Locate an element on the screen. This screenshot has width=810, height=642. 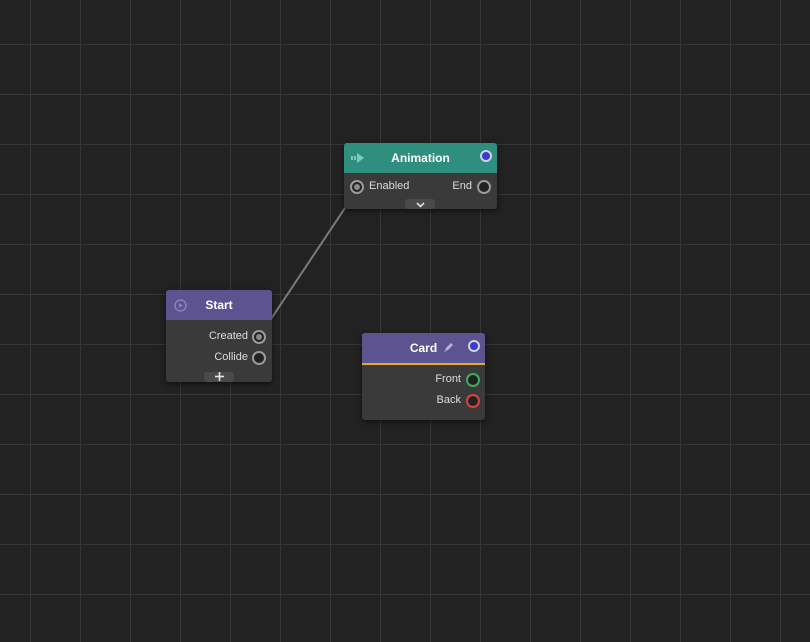
card-node: Card Front Back is located at coordinates (423, 376).